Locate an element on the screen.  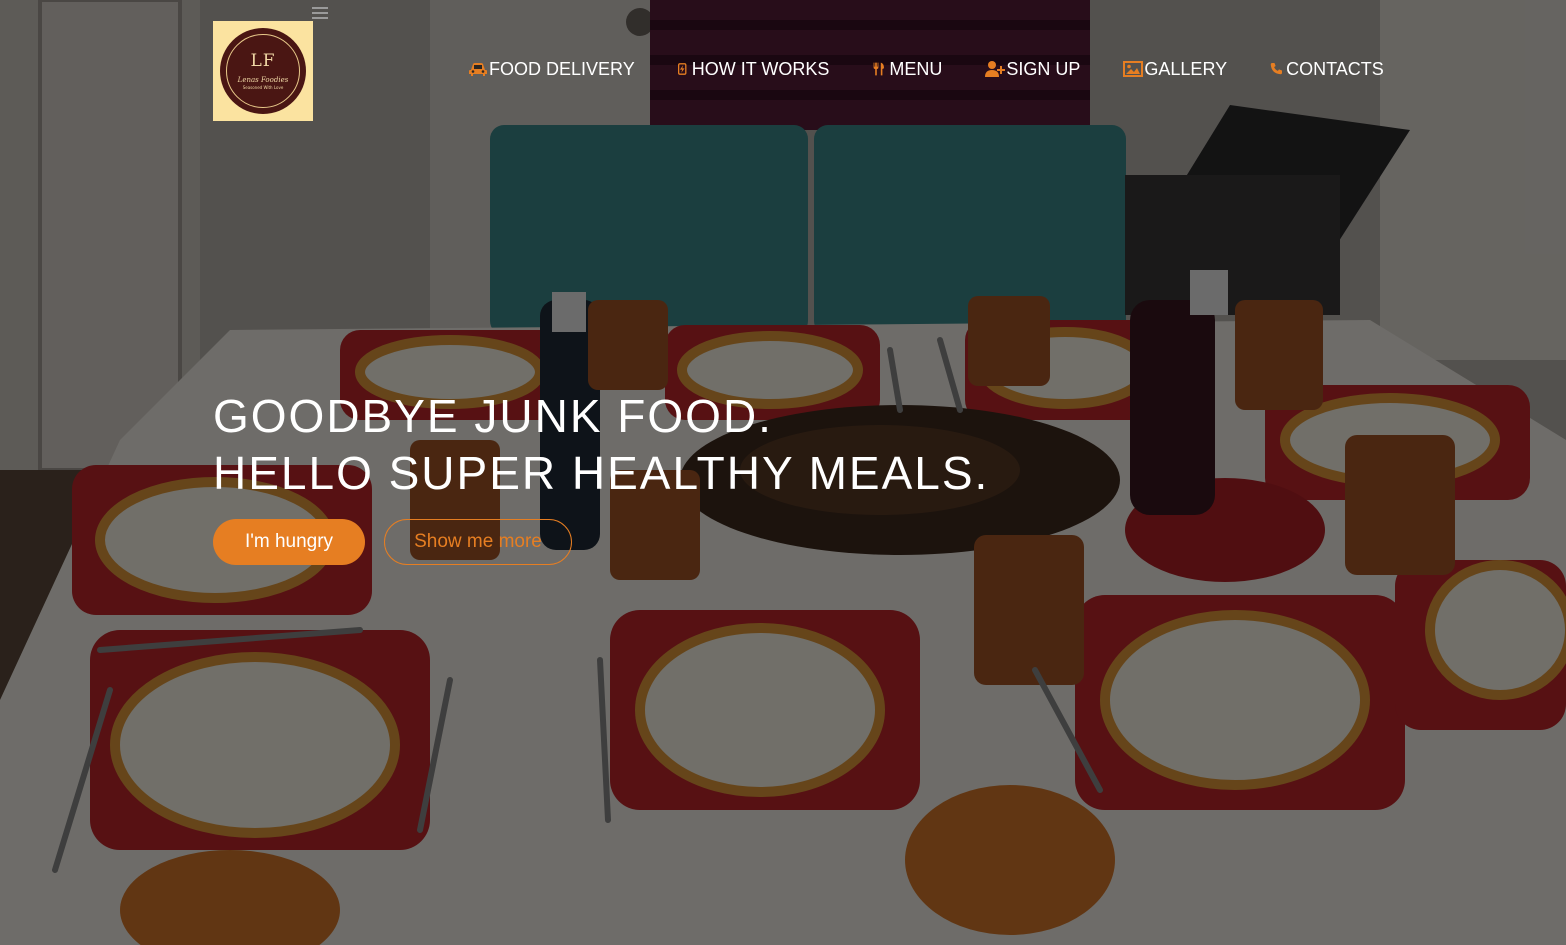
show-me-more-button: Show me more is located at coordinates (478, 542).